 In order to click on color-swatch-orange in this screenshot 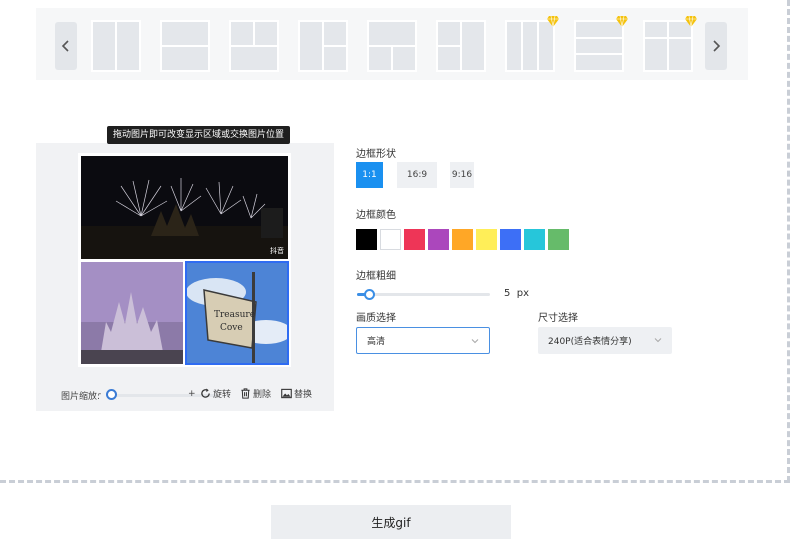, I will do `click(462, 239)`.